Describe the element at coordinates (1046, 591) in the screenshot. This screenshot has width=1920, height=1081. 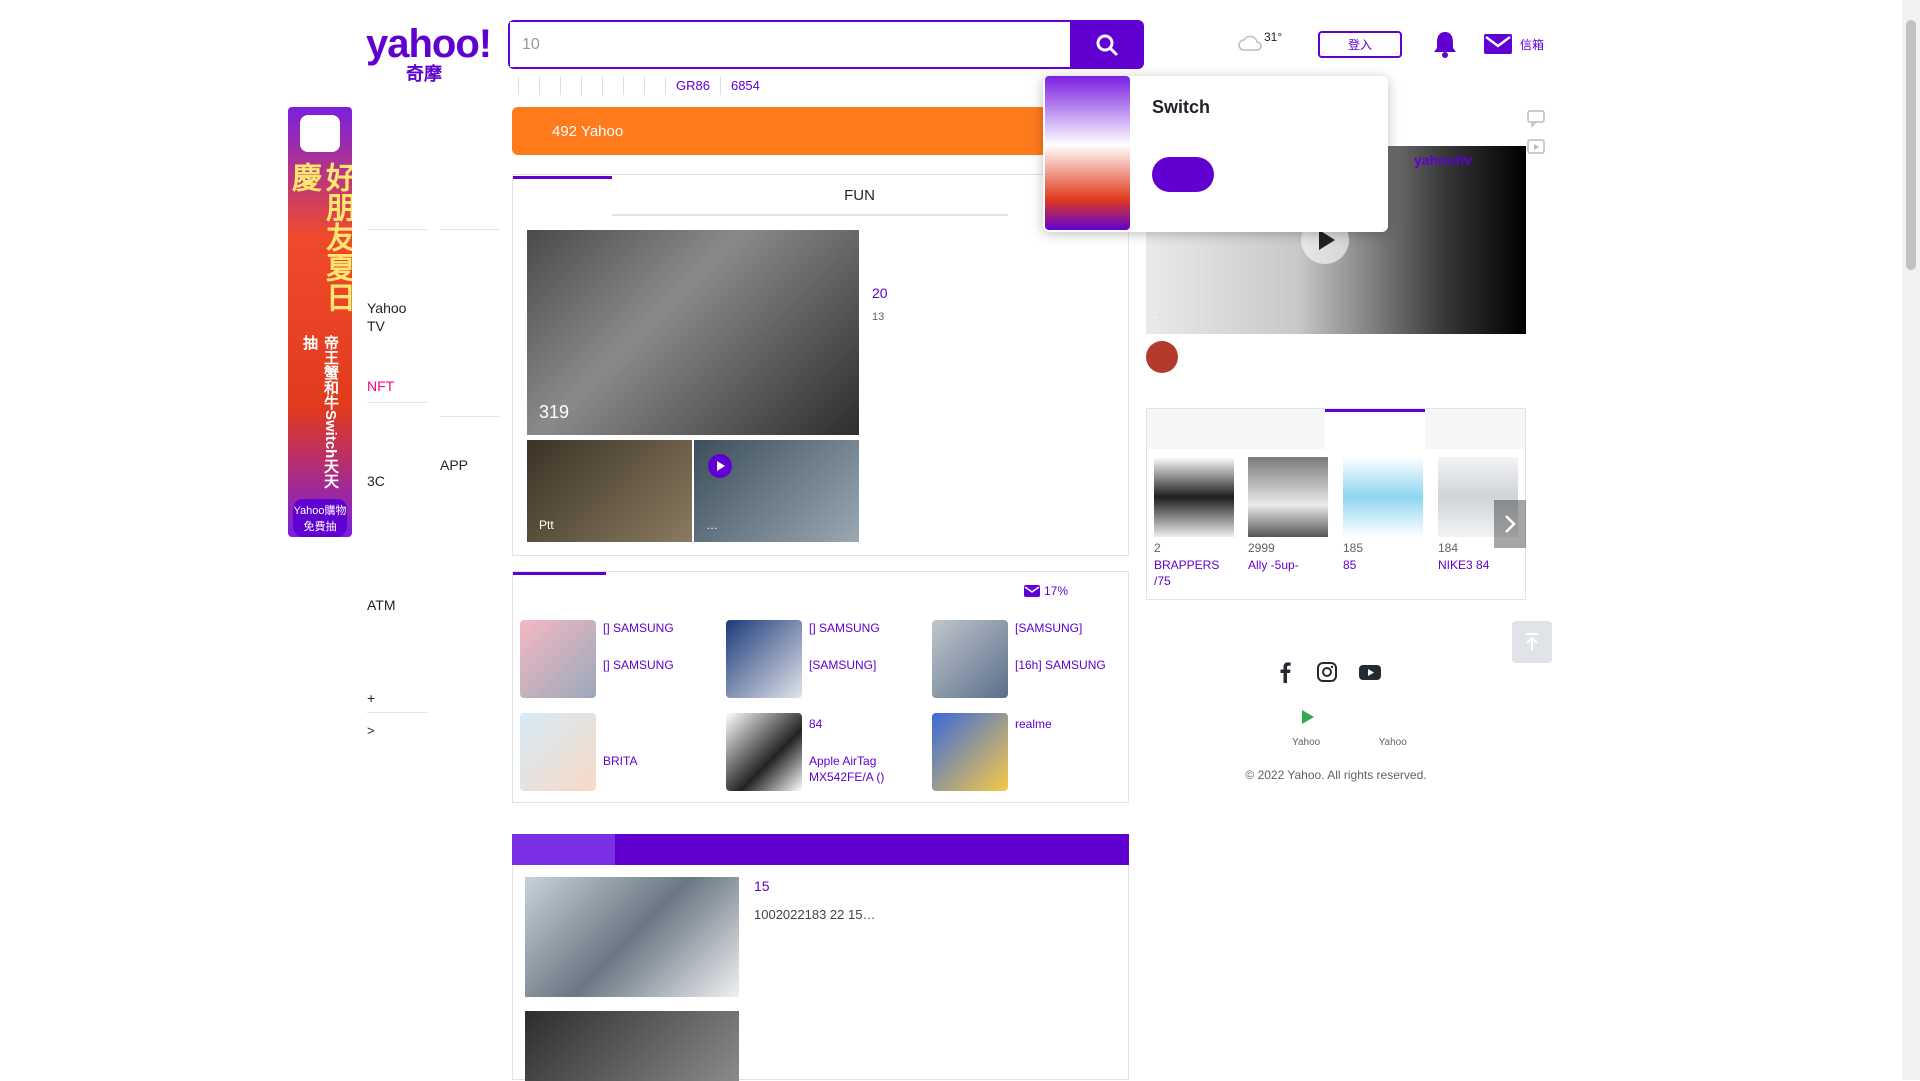
I see `rebate-link: 17%` at that location.